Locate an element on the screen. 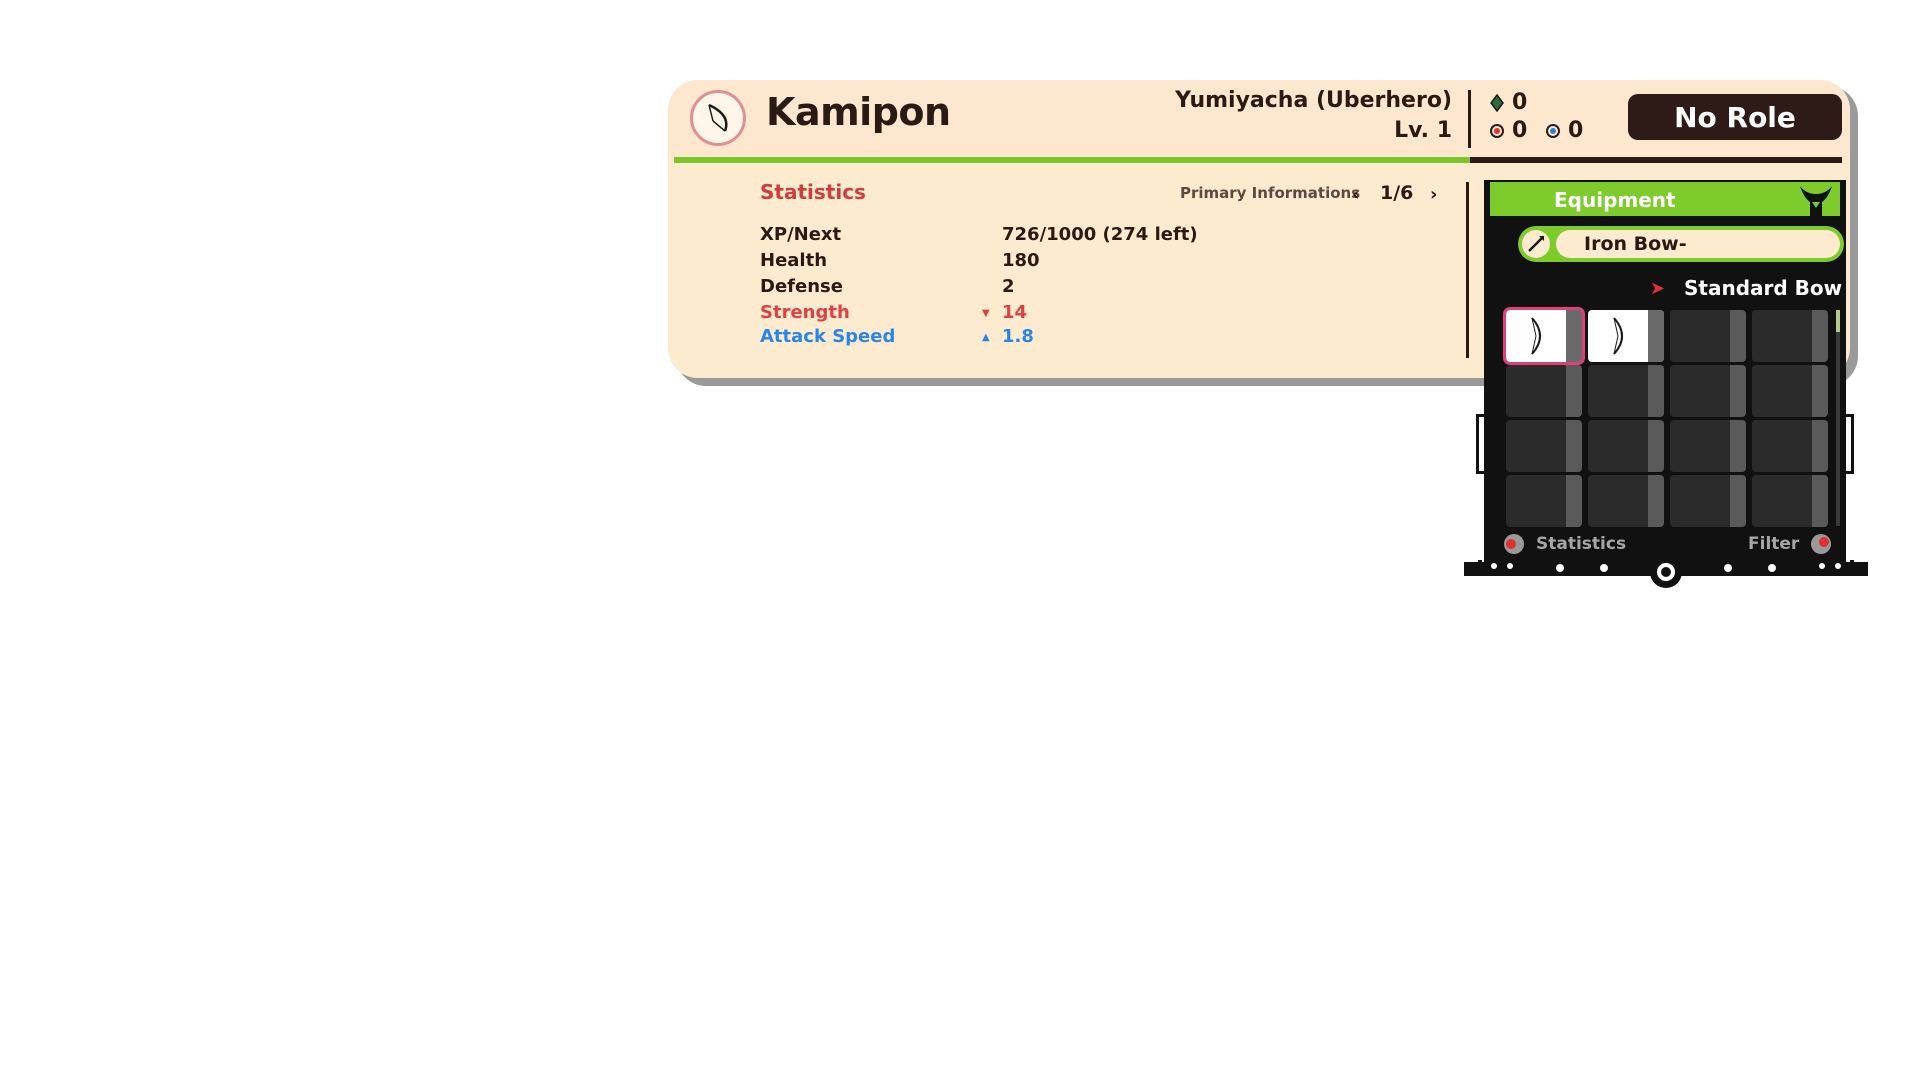 This screenshot has height=1080, width=1920. equipment-header: Equipment is located at coordinates (1665, 199).